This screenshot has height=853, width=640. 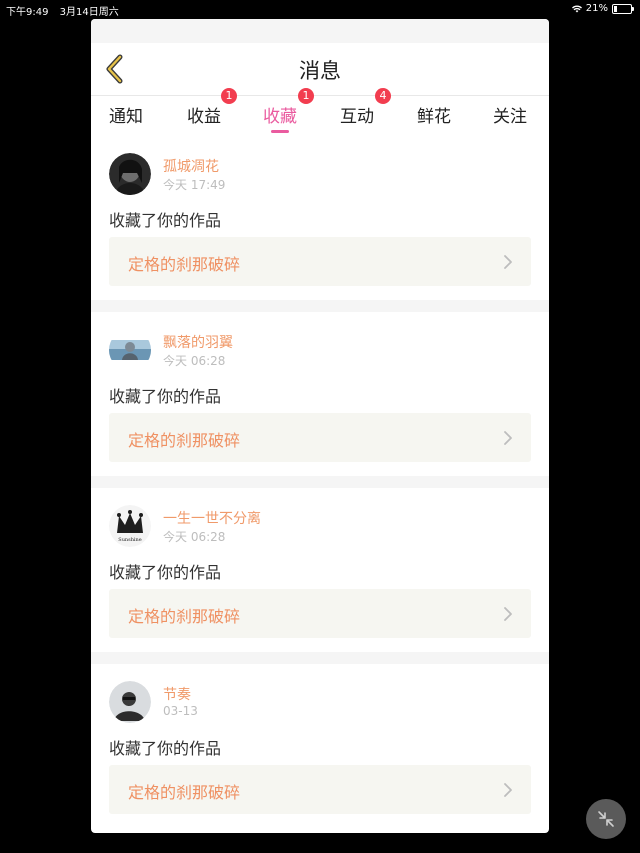 I want to click on tab-label: 关注, so click(x=510, y=117).